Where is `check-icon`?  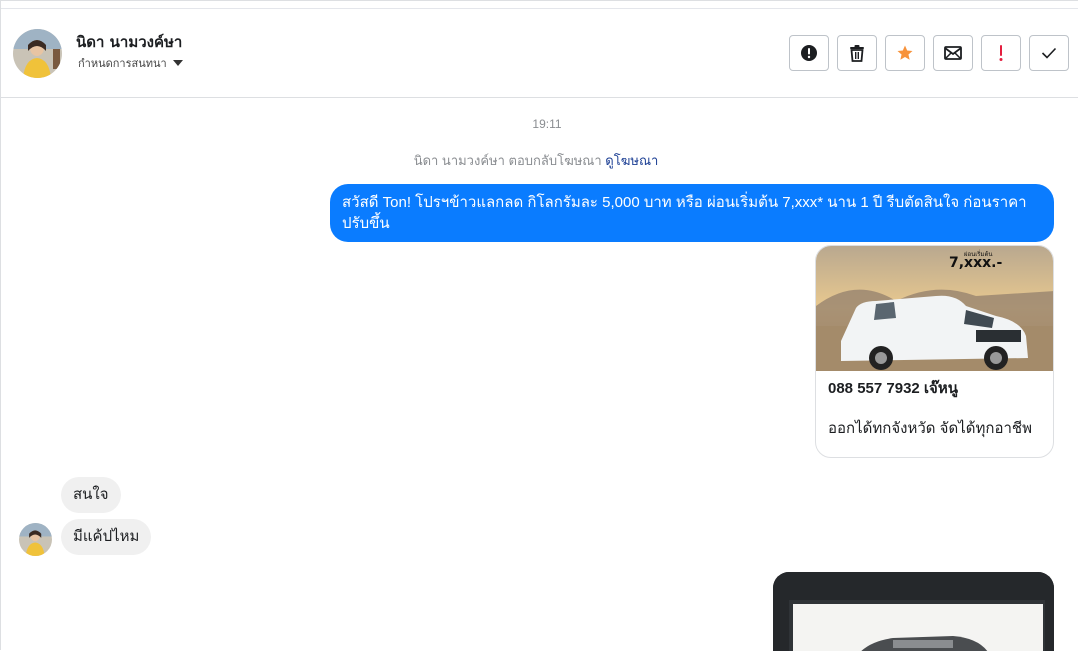 check-icon is located at coordinates (1049, 53).